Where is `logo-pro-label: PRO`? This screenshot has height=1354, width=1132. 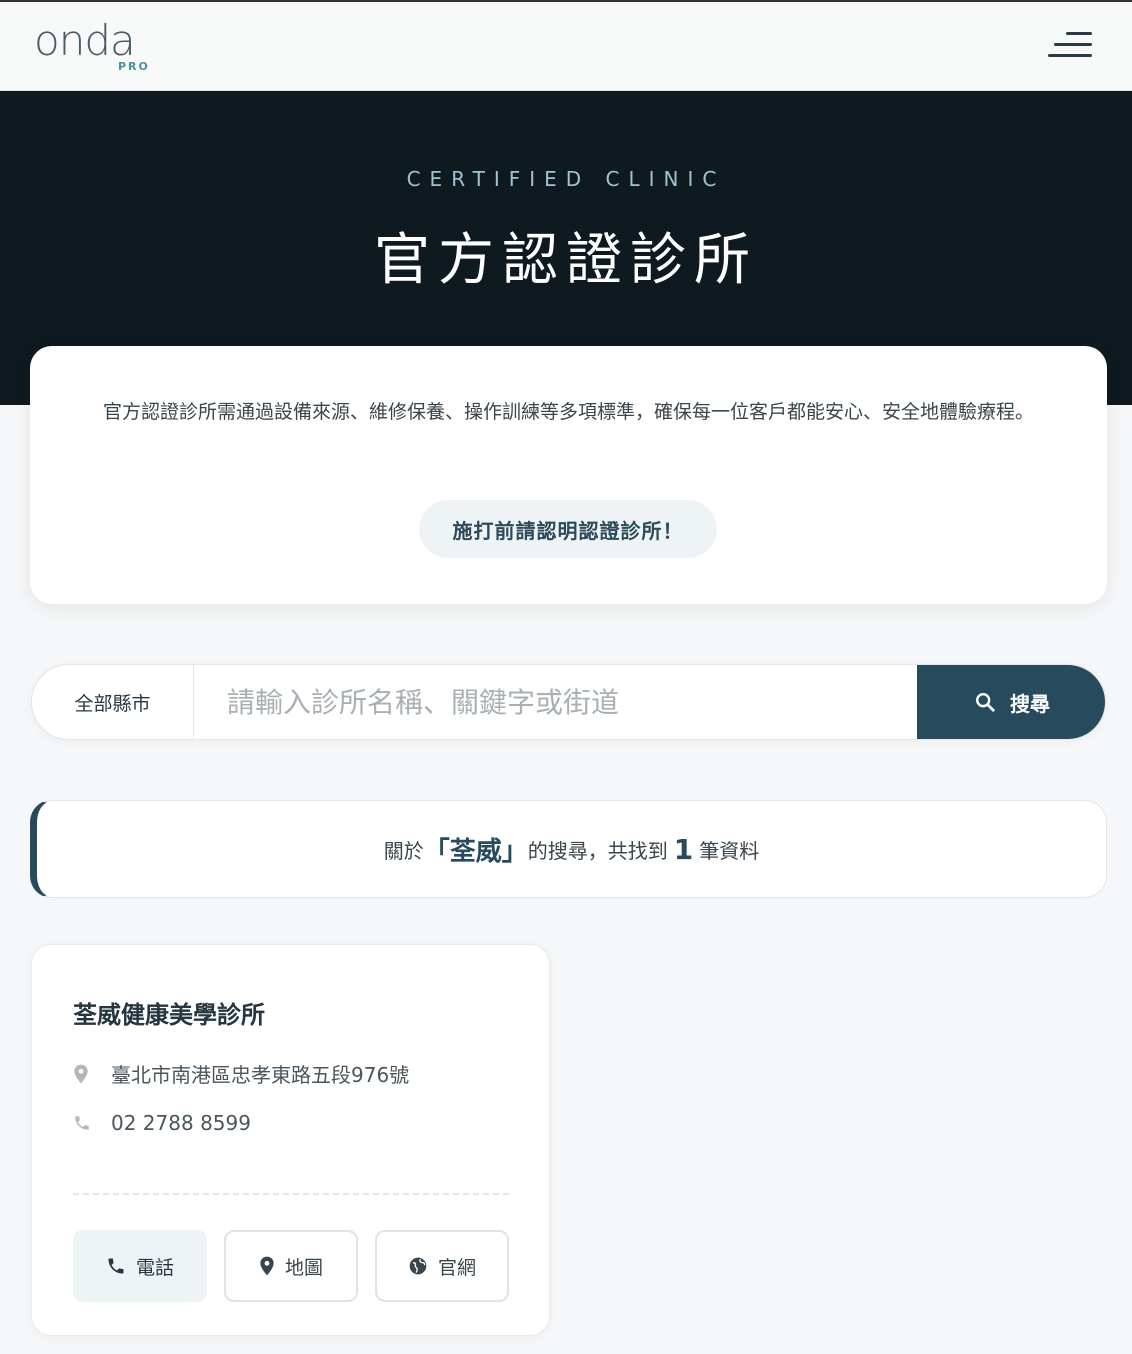
logo-pro-label: PRO is located at coordinates (134, 66).